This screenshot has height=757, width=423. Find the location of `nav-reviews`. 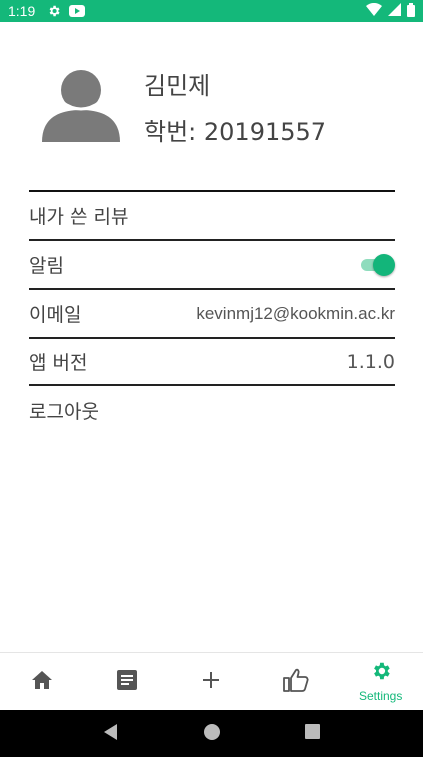

nav-reviews is located at coordinates (127, 681).